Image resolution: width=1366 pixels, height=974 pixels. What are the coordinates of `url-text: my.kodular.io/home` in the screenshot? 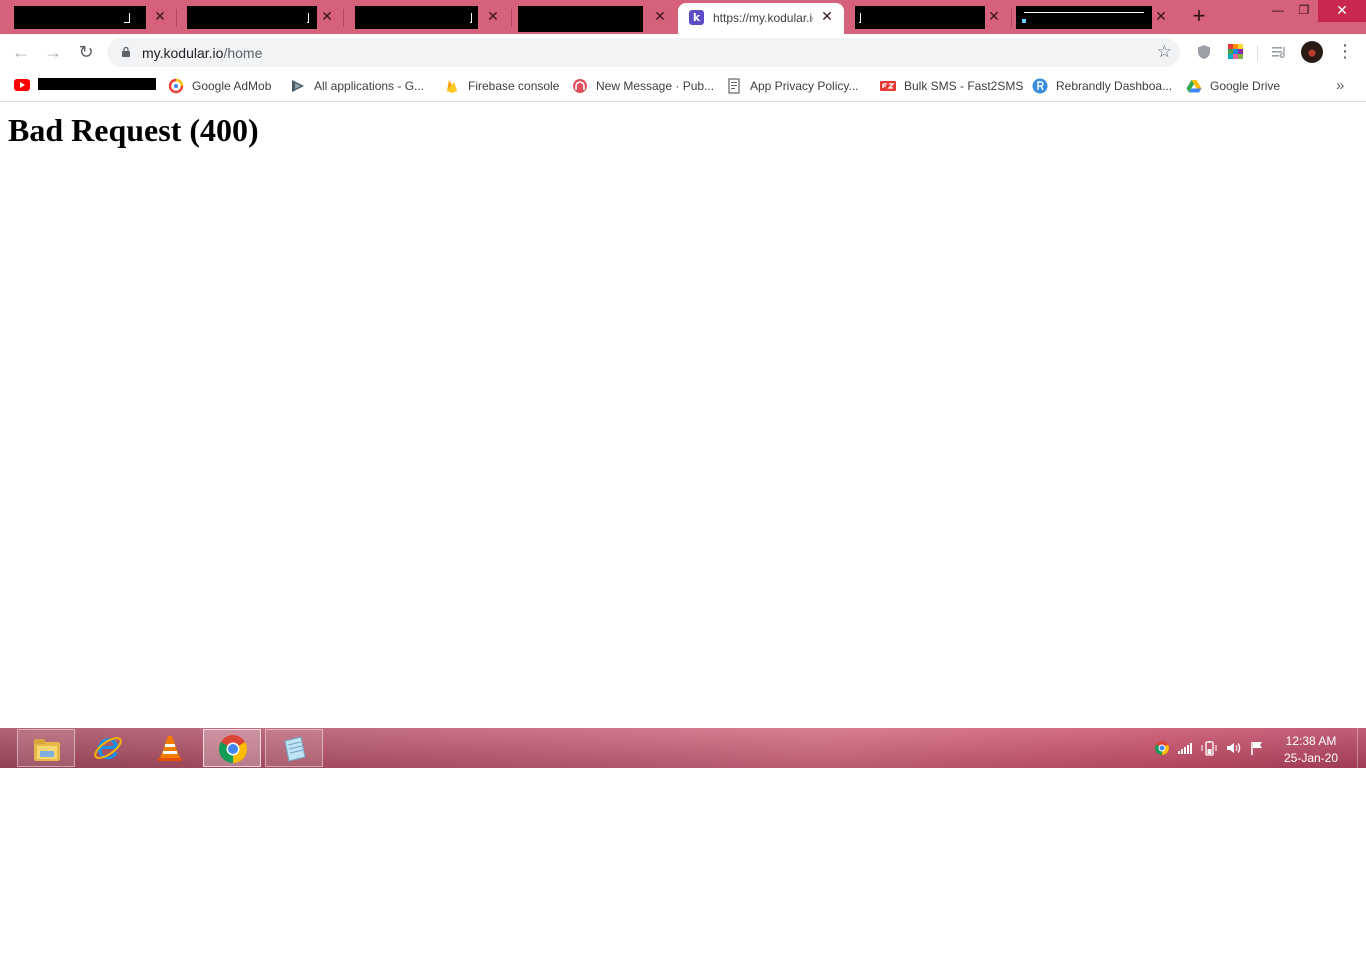 It's located at (202, 53).